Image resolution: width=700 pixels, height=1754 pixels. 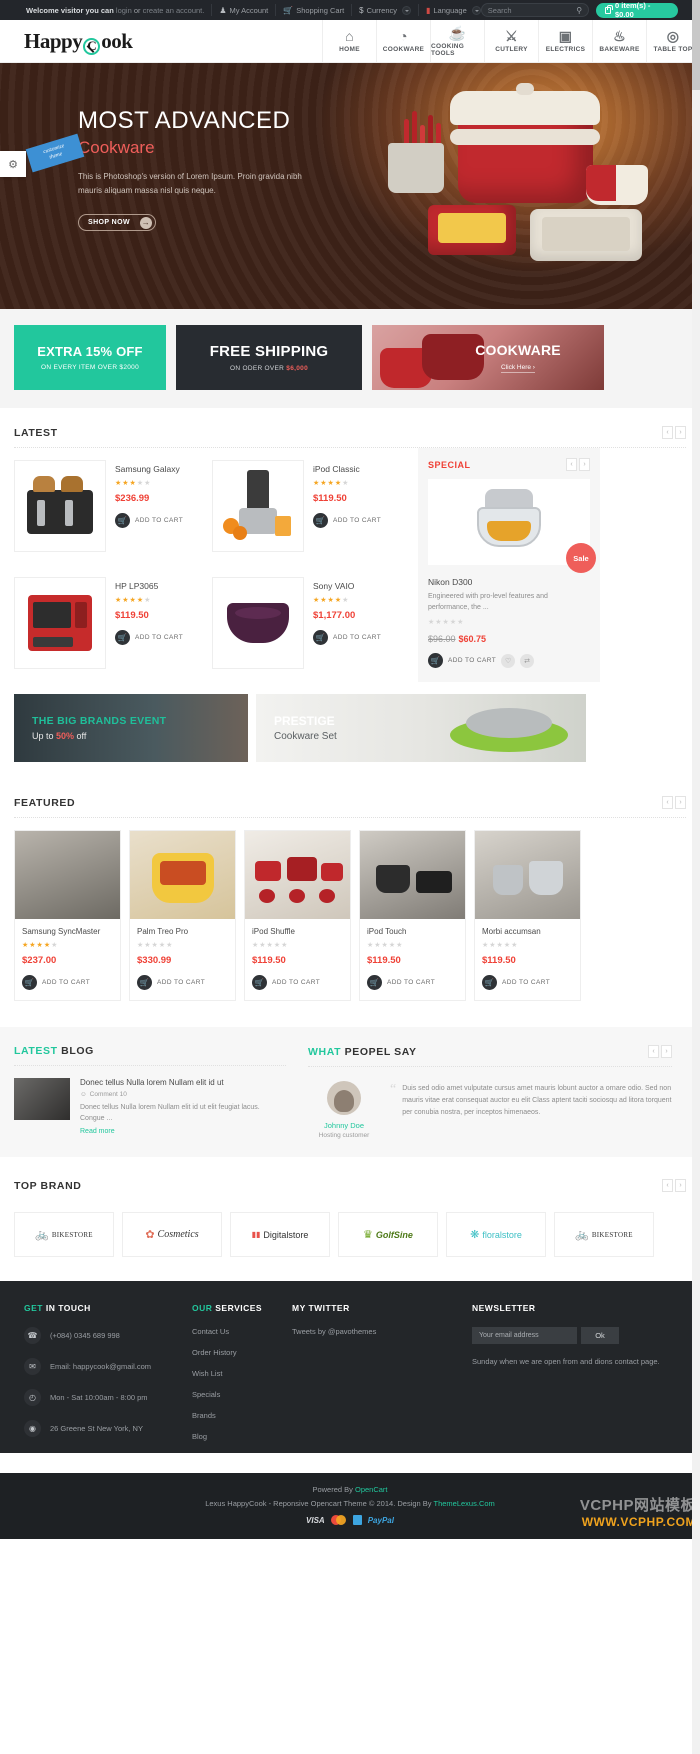 I want to click on cart-button: 0 item(s) - $0.00, so click(x=637, y=10).